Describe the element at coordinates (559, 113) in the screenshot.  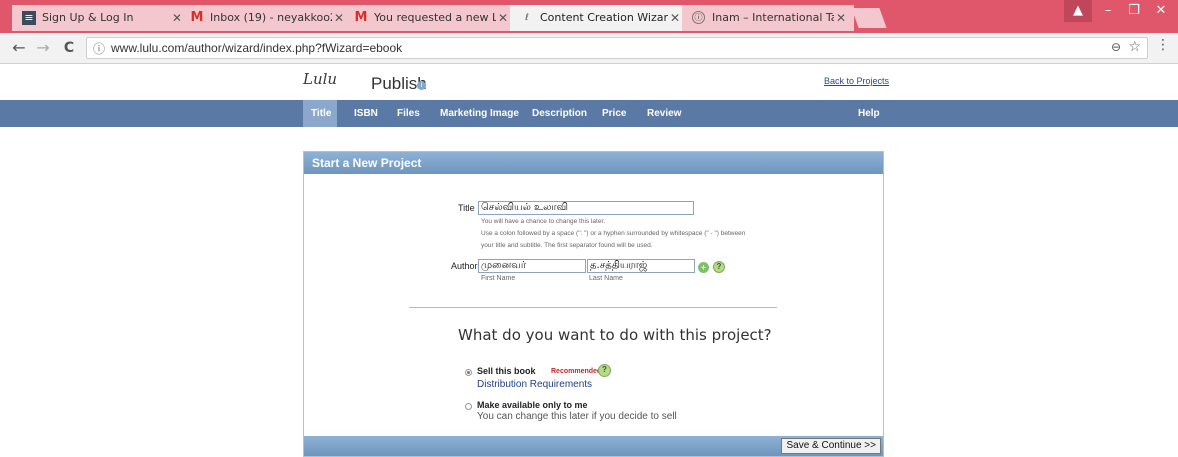
I see `nav-description: Description` at that location.